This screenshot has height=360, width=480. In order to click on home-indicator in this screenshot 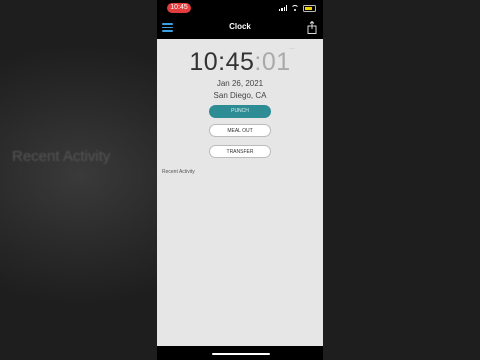, I will do `click(241, 354)`.